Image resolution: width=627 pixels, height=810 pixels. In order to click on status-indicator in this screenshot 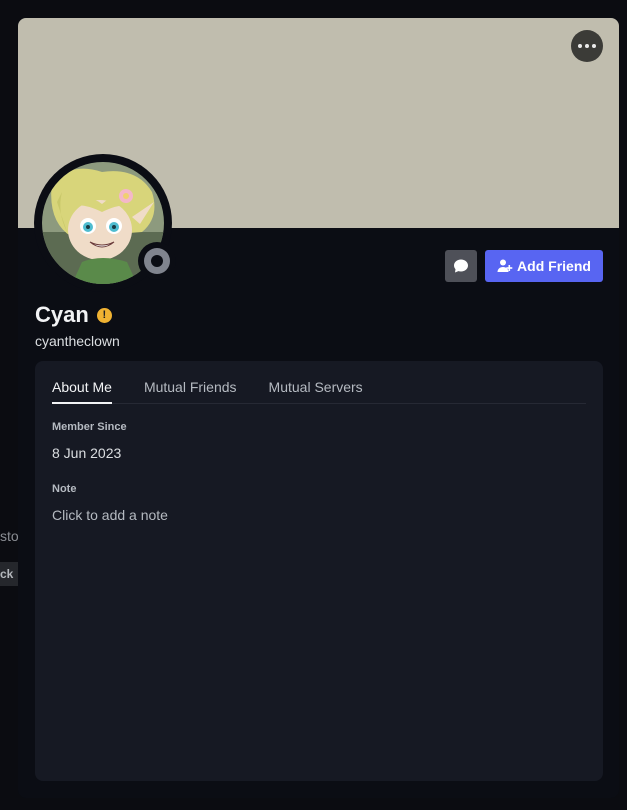, I will do `click(157, 261)`.